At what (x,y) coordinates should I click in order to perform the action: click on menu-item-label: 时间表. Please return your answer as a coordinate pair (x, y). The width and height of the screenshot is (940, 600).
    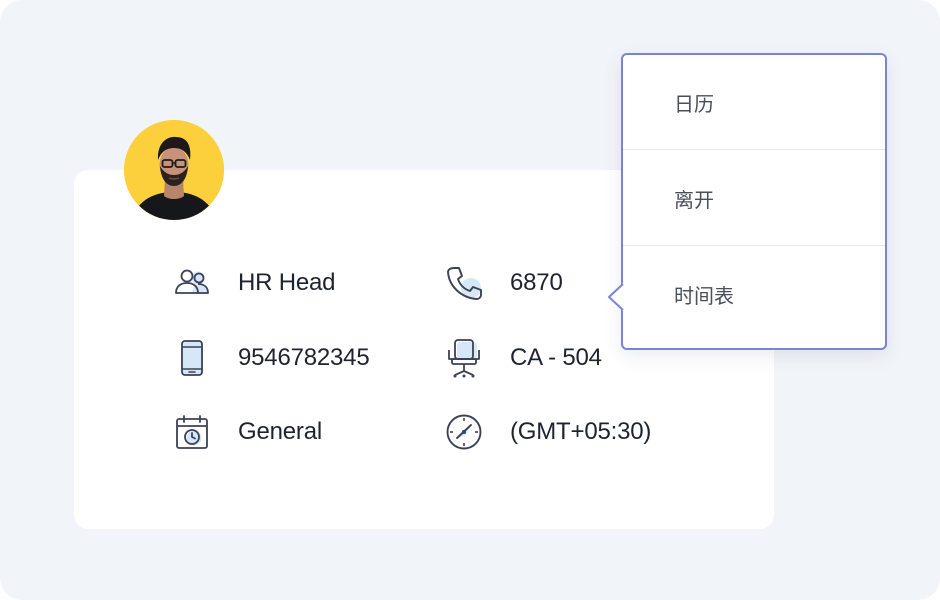
    Looking at the image, I should click on (704, 296).